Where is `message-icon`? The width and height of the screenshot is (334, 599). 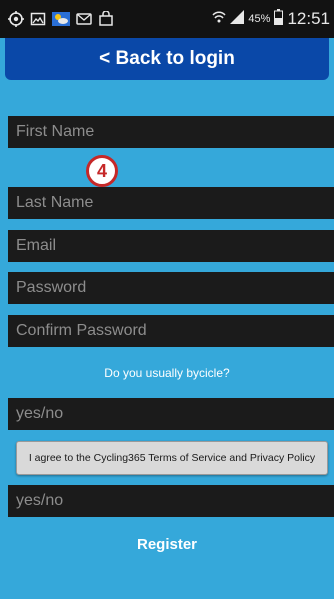
message-icon is located at coordinates (84, 19).